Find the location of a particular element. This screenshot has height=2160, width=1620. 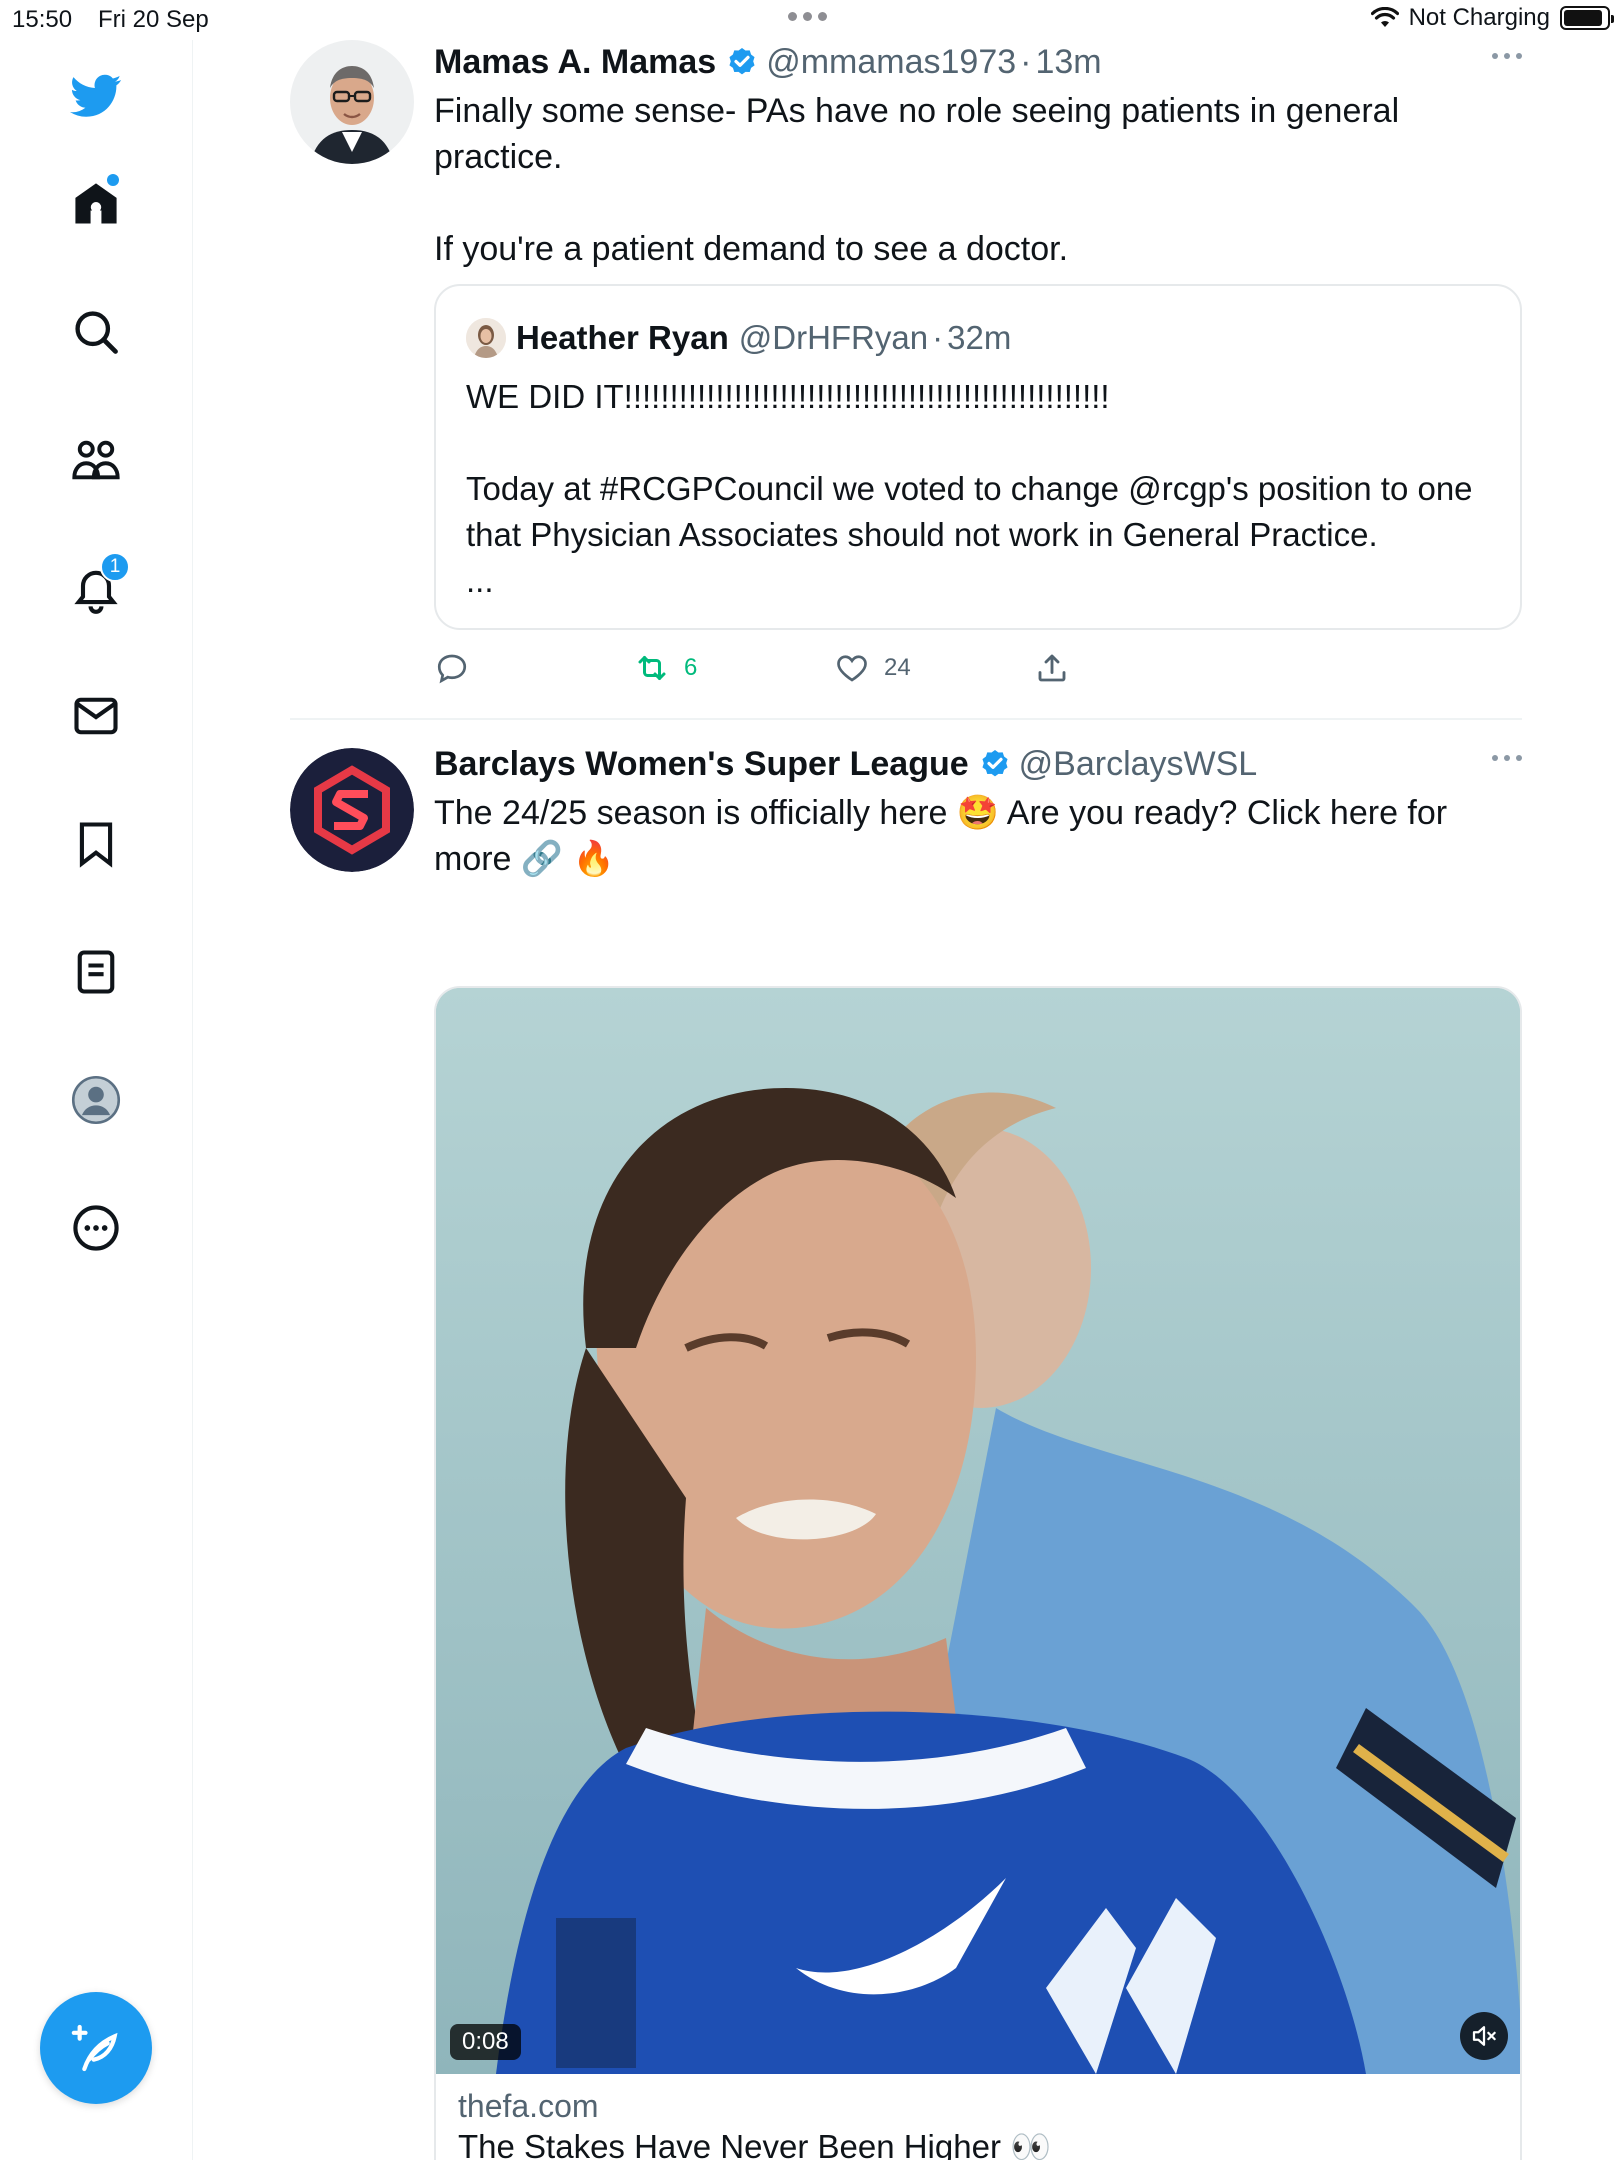

link-domain: thefa.com is located at coordinates (528, 2106).